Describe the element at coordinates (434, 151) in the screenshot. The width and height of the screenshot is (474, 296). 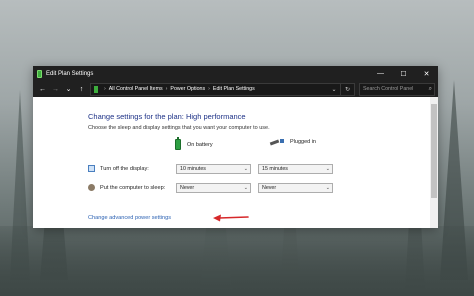
I see `scrollbar-thumb` at that location.